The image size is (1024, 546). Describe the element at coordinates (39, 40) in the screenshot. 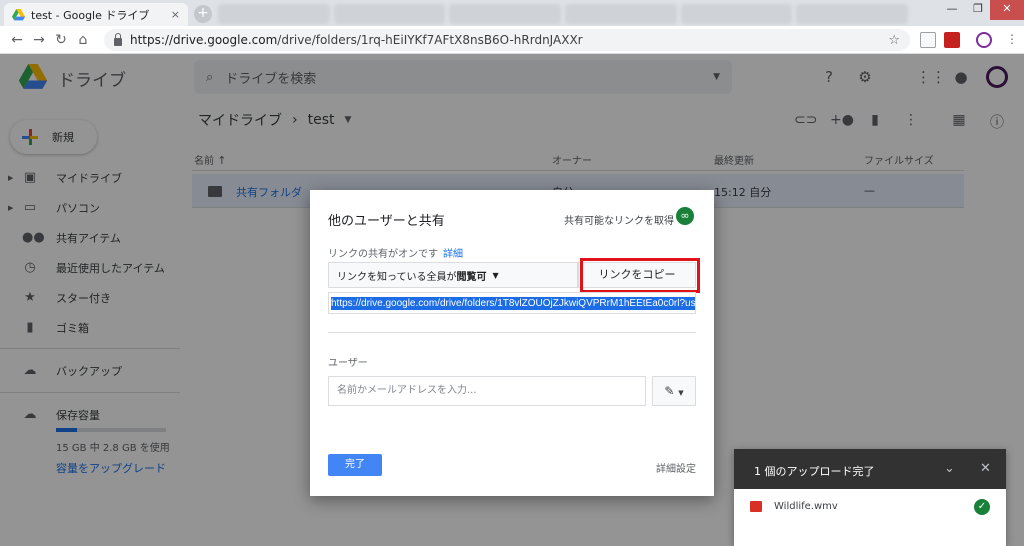

I see `forward-arrow-icon: →` at that location.